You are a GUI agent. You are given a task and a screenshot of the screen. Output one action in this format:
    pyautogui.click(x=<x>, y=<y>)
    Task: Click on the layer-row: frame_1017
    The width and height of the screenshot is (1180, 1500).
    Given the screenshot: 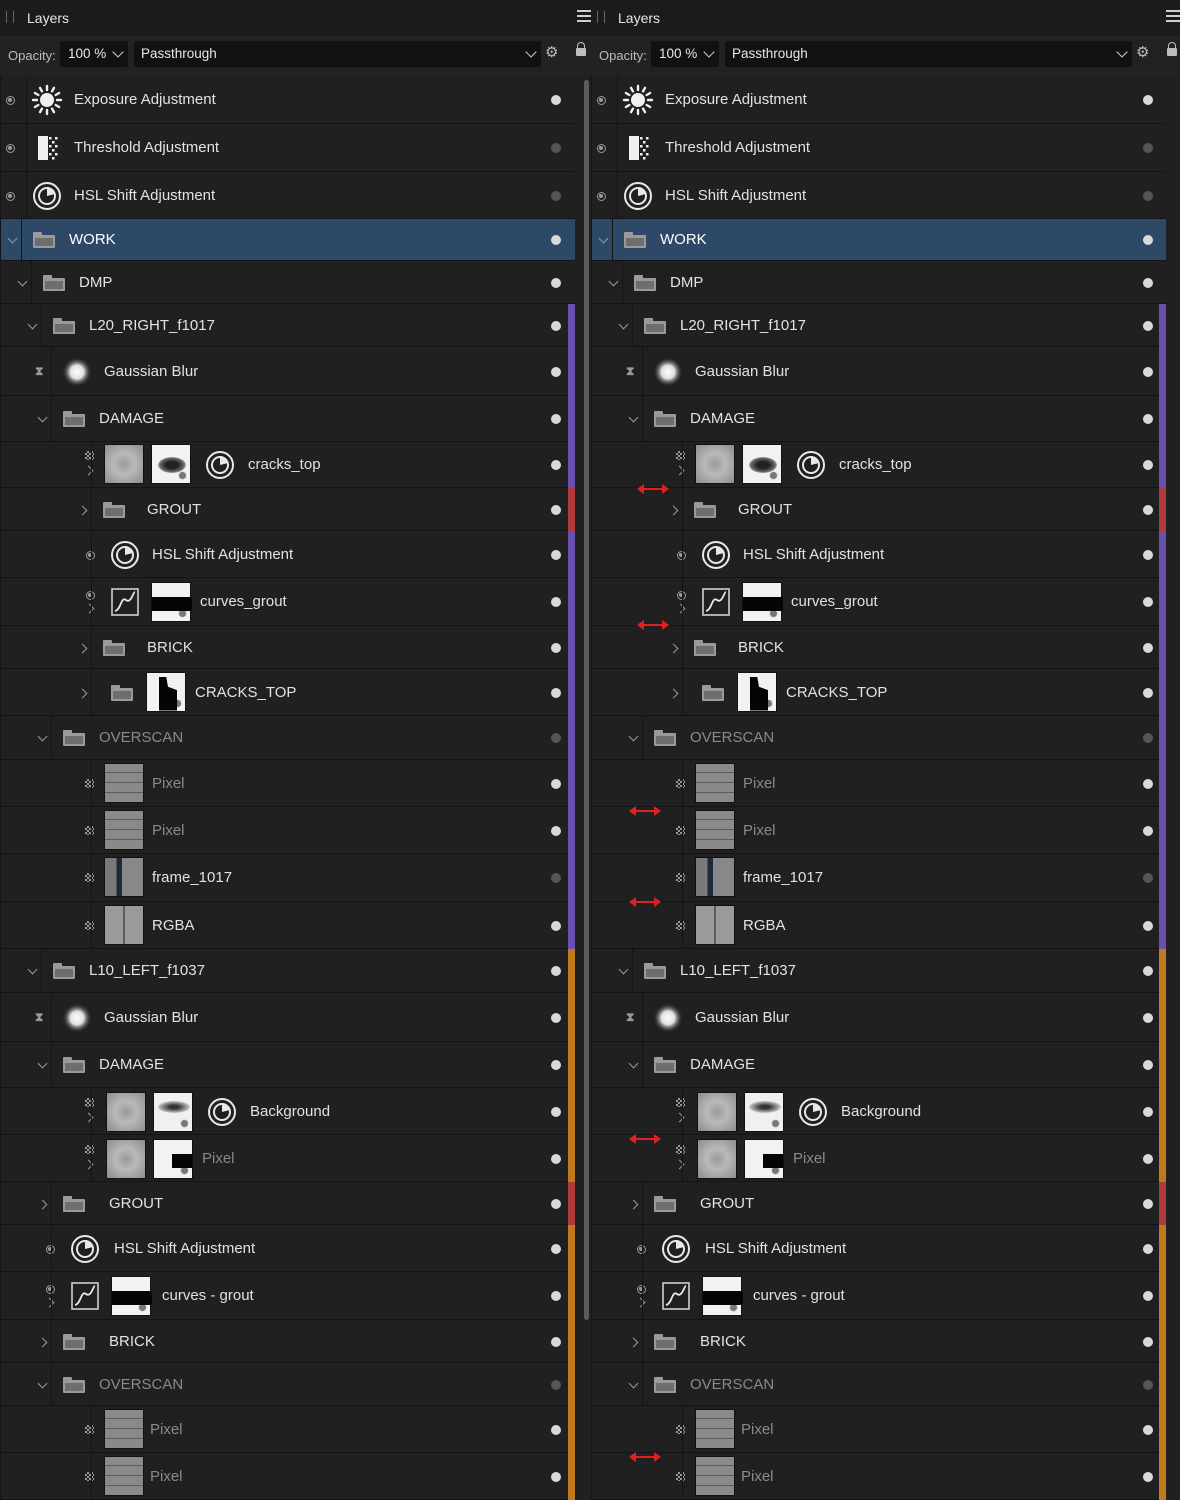 What is the action you would take?
    pyautogui.click(x=878, y=878)
    